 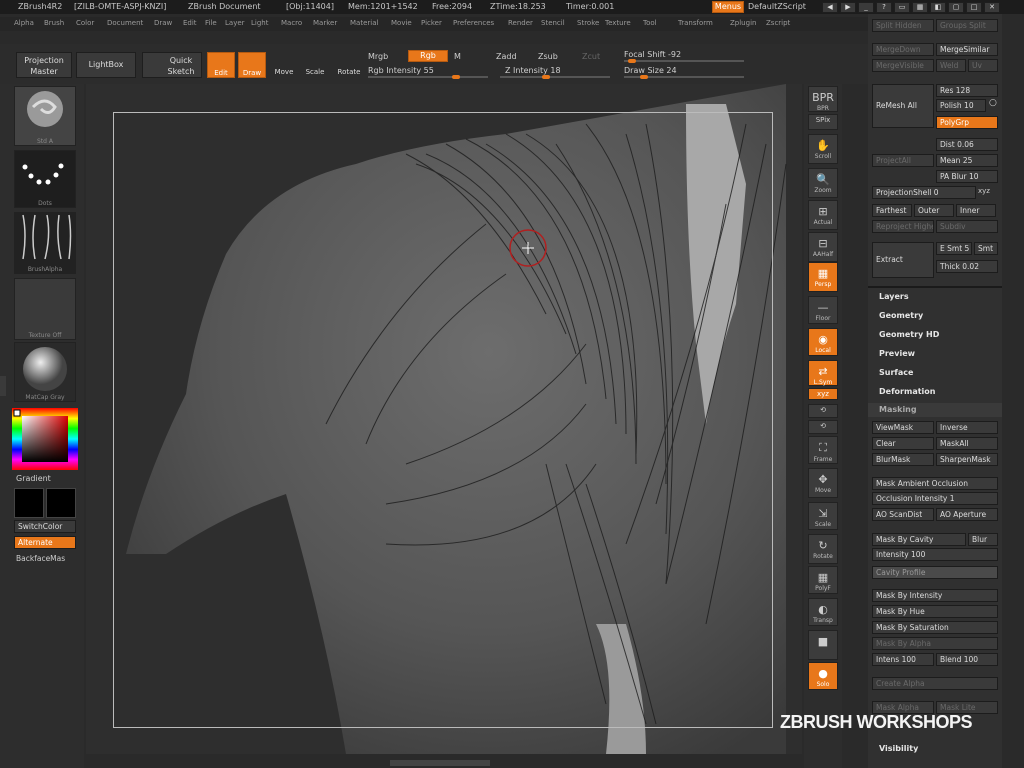 I want to click on merge-visible-button: MergeVisible, so click(x=903, y=65).